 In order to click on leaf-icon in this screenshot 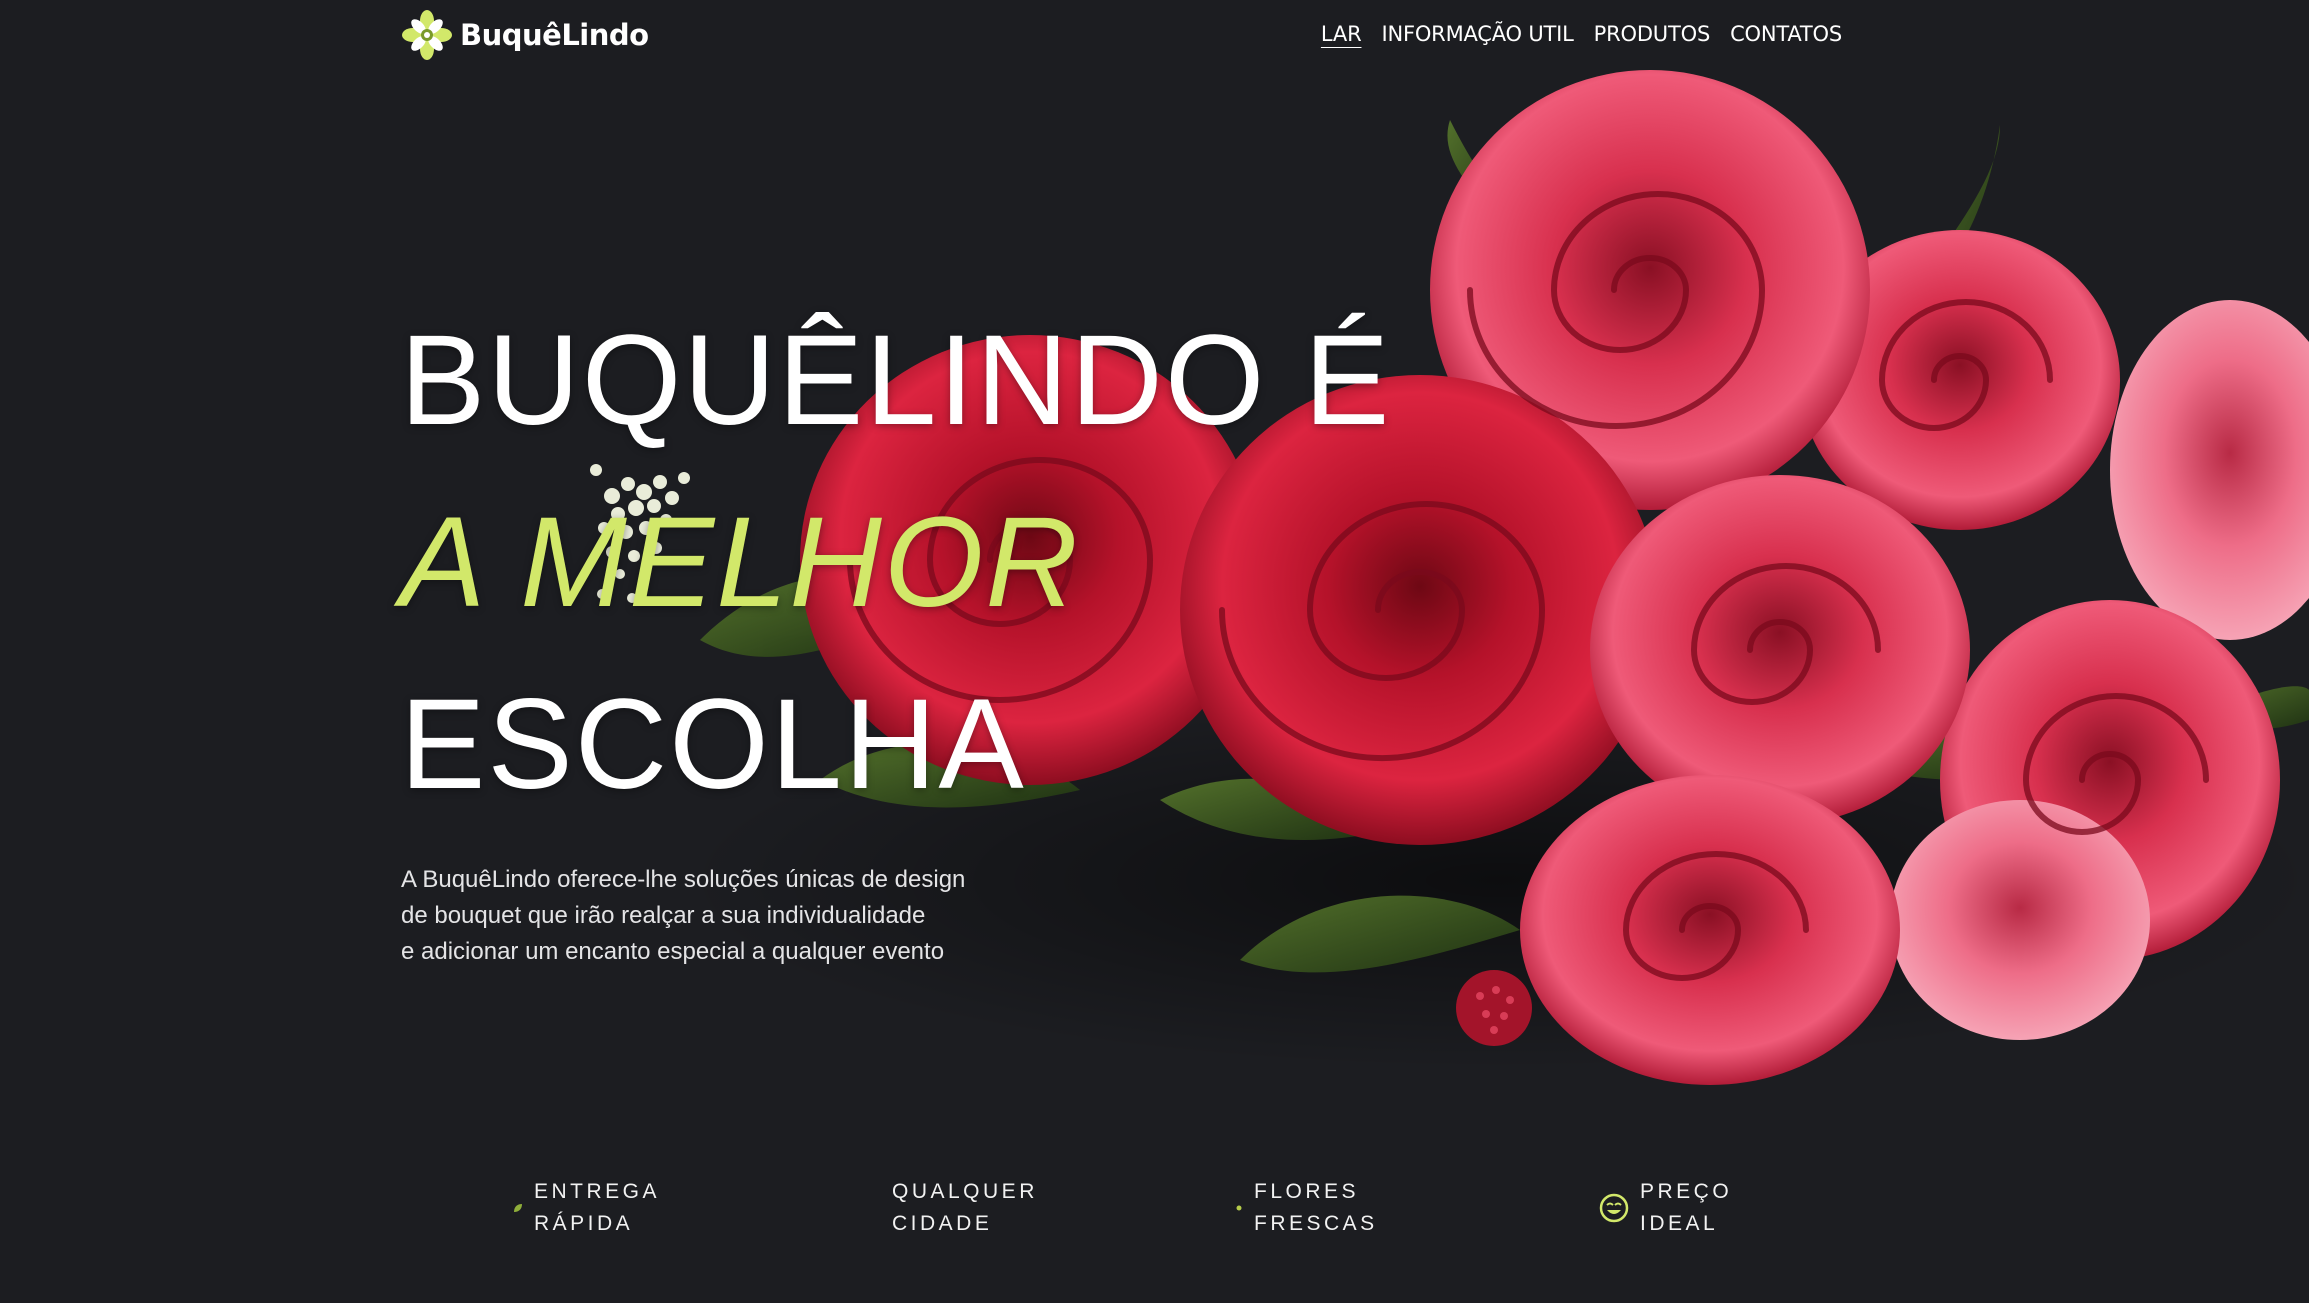, I will do `click(518, 1208)`.